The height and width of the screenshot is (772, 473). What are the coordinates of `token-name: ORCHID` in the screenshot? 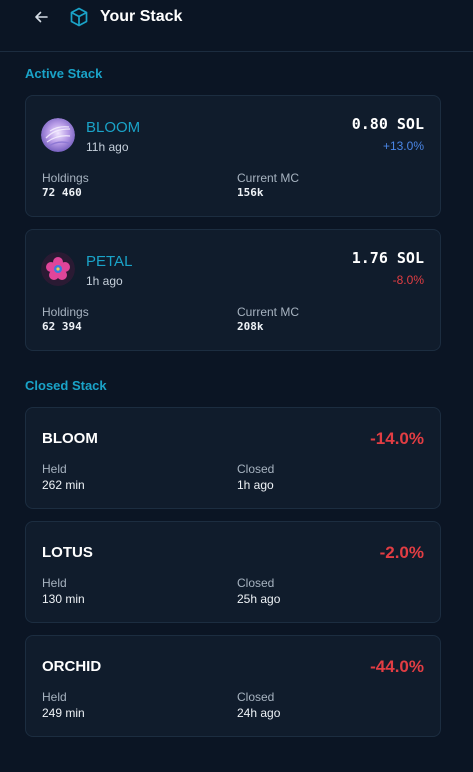 It's located at (72, 666).